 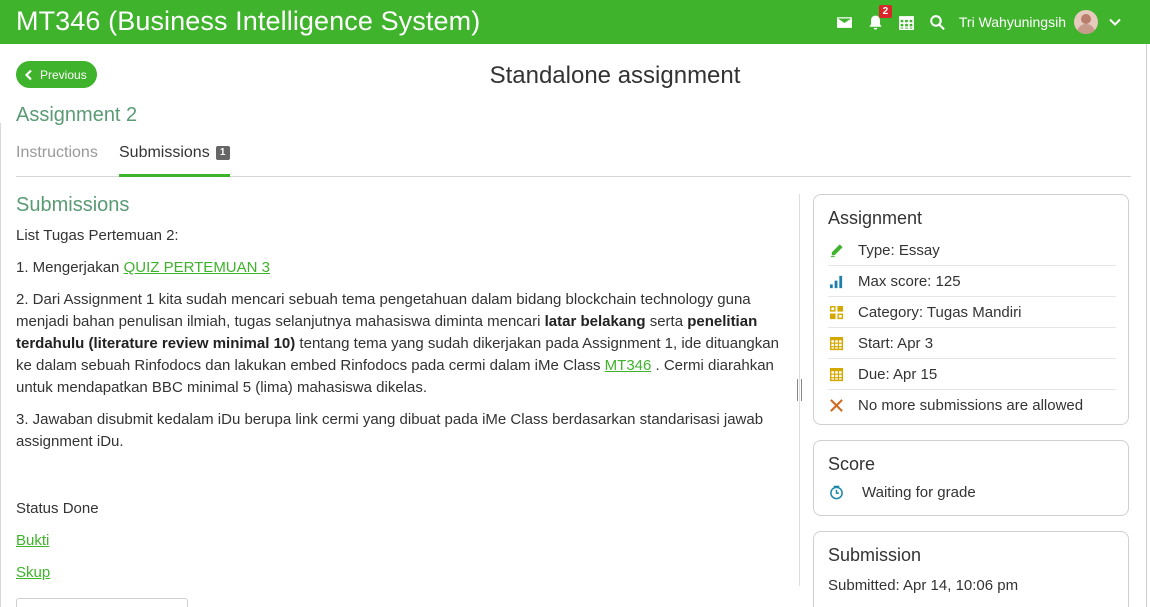 What do you see at coordinates (0, 365) in the screenshot?
I see `left-divider` at bounding box center [0, 365].